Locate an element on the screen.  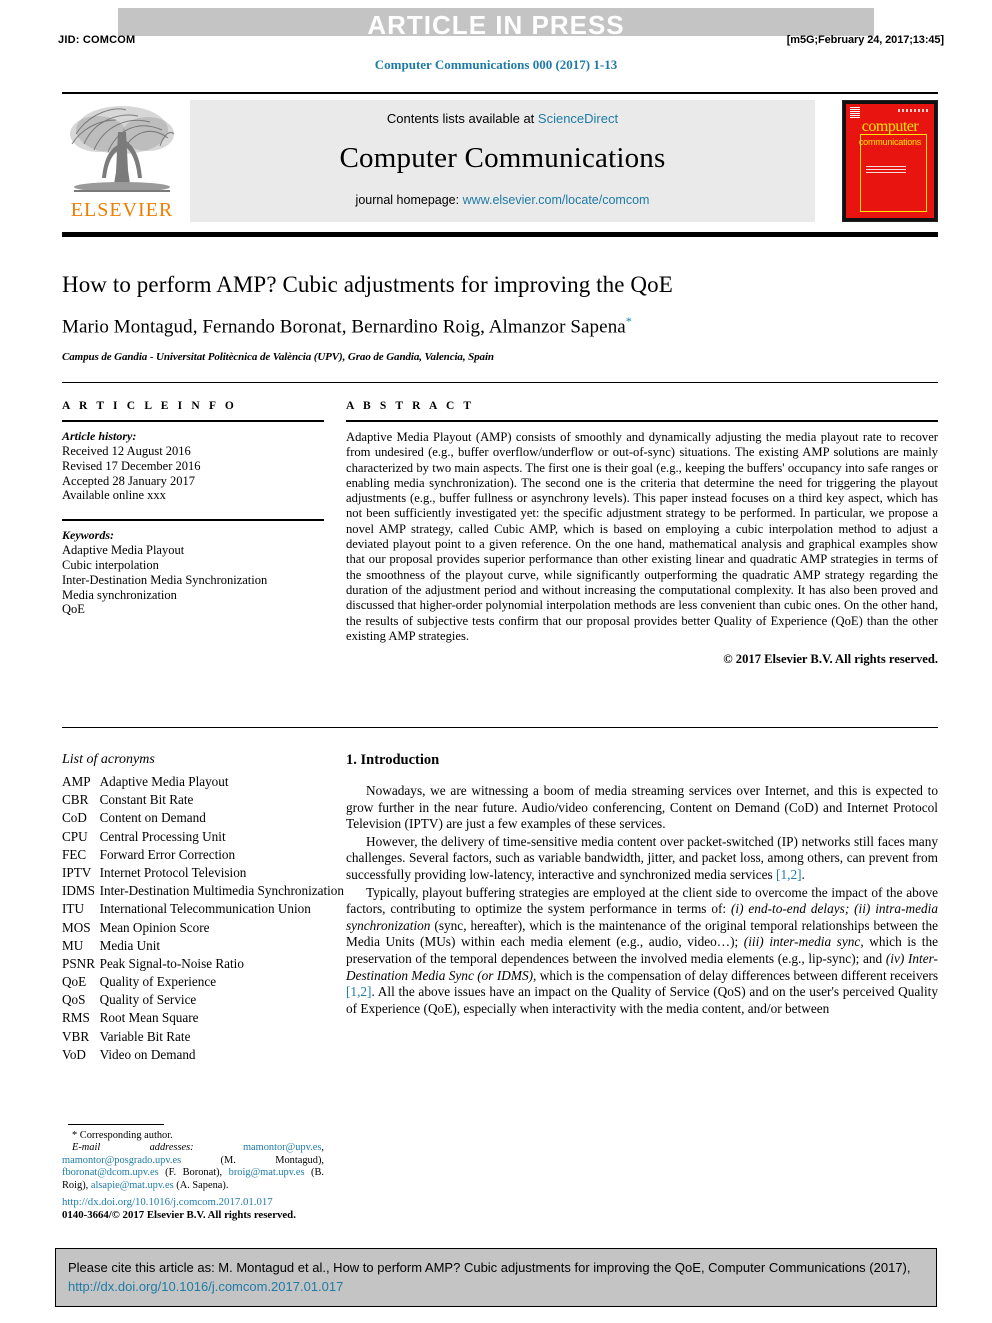
cover-title-line1: computer is located at coordinates (890, 126).